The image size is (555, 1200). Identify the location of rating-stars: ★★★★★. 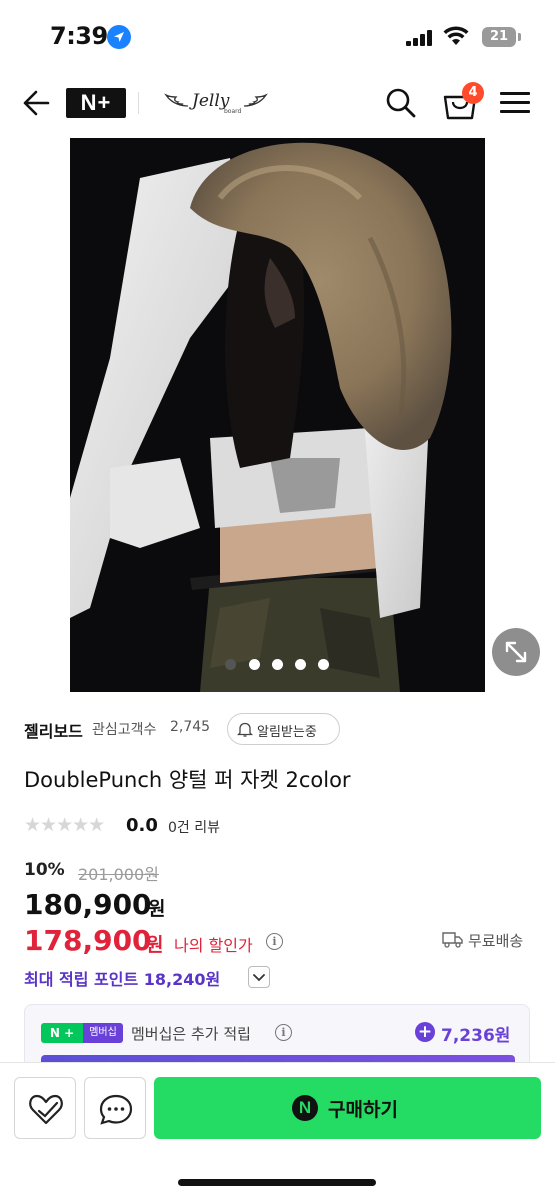
(64, 825).